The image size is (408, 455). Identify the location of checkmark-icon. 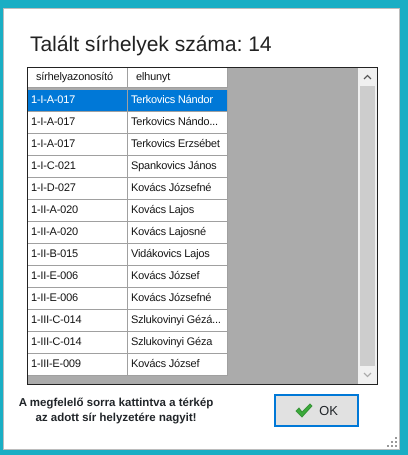
(304, 410).